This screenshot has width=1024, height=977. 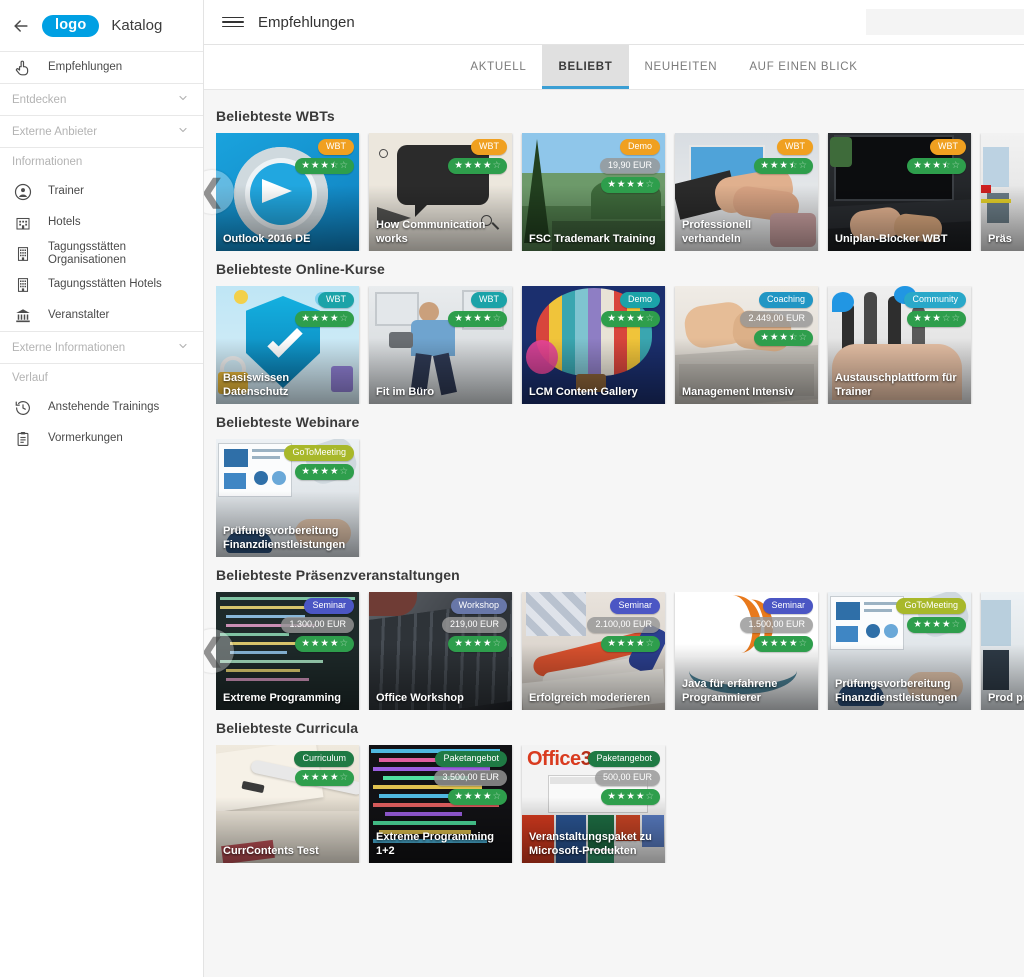 What do you see at coordinates (324, 759) in the screenshot?
I see `type-badge: Curriculum` at bounding box center [324, 759].